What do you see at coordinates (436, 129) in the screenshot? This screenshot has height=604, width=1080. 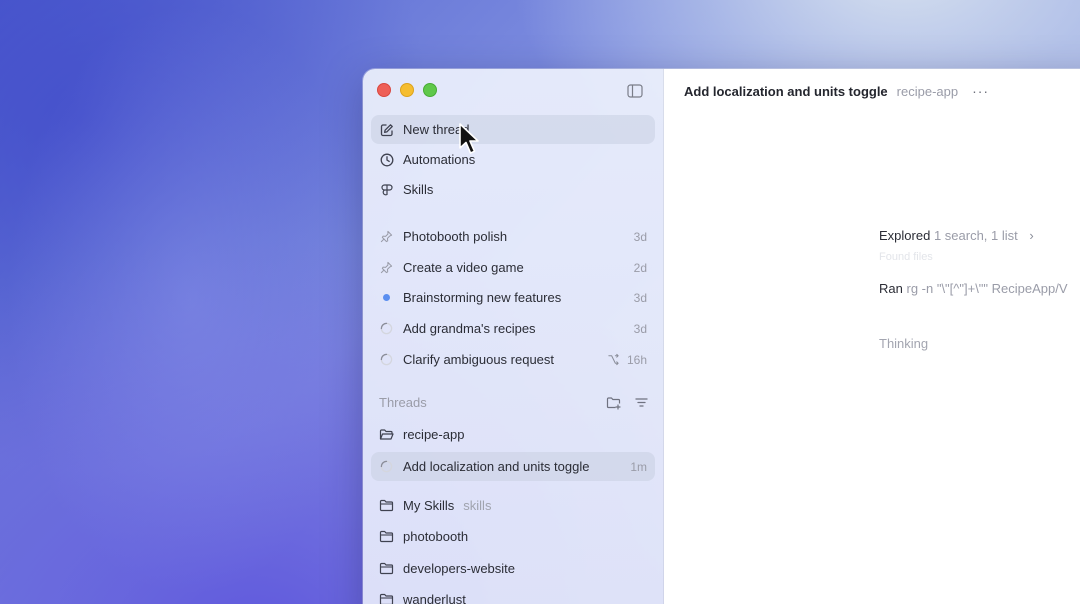 I see `new-thread-label: New thread` at bounding box center [436, 129].